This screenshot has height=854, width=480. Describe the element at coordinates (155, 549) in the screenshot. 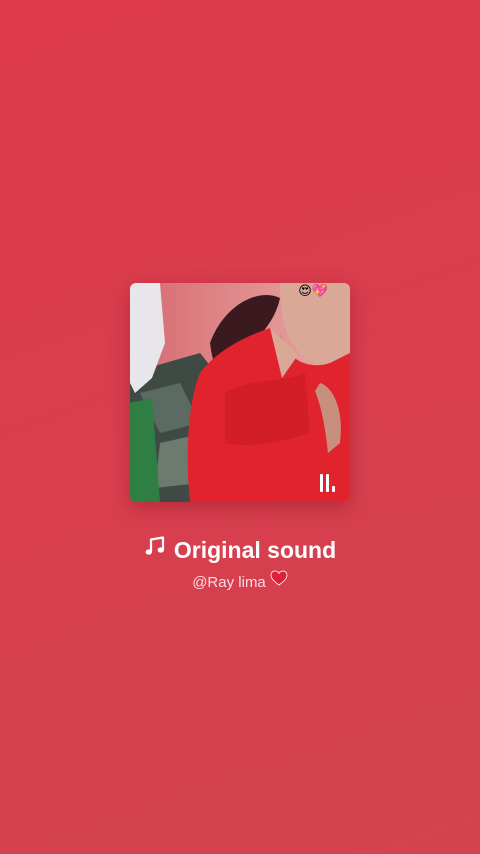

I see `music-note-icon` at that location.